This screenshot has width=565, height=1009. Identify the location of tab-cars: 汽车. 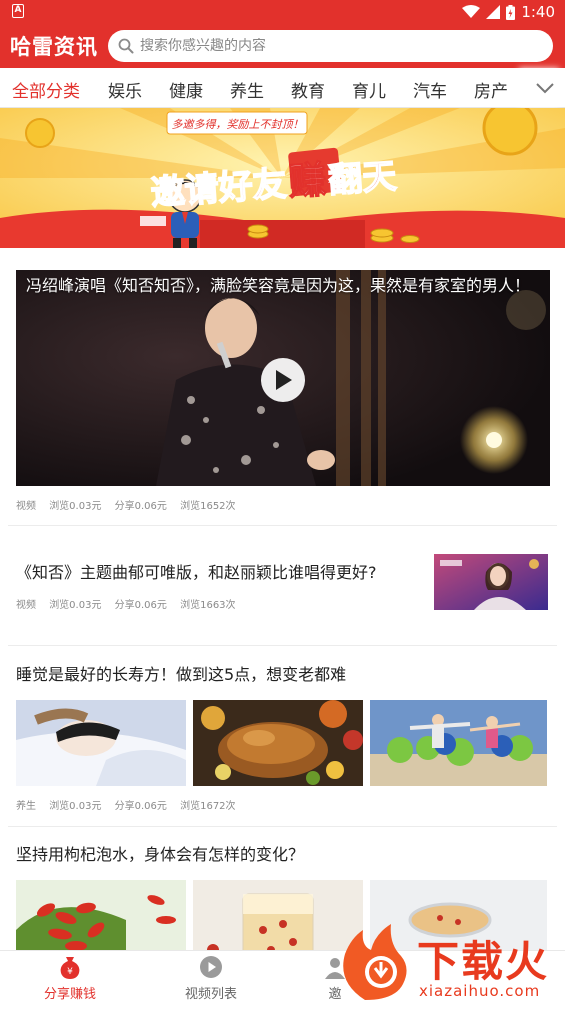
(430, 89).